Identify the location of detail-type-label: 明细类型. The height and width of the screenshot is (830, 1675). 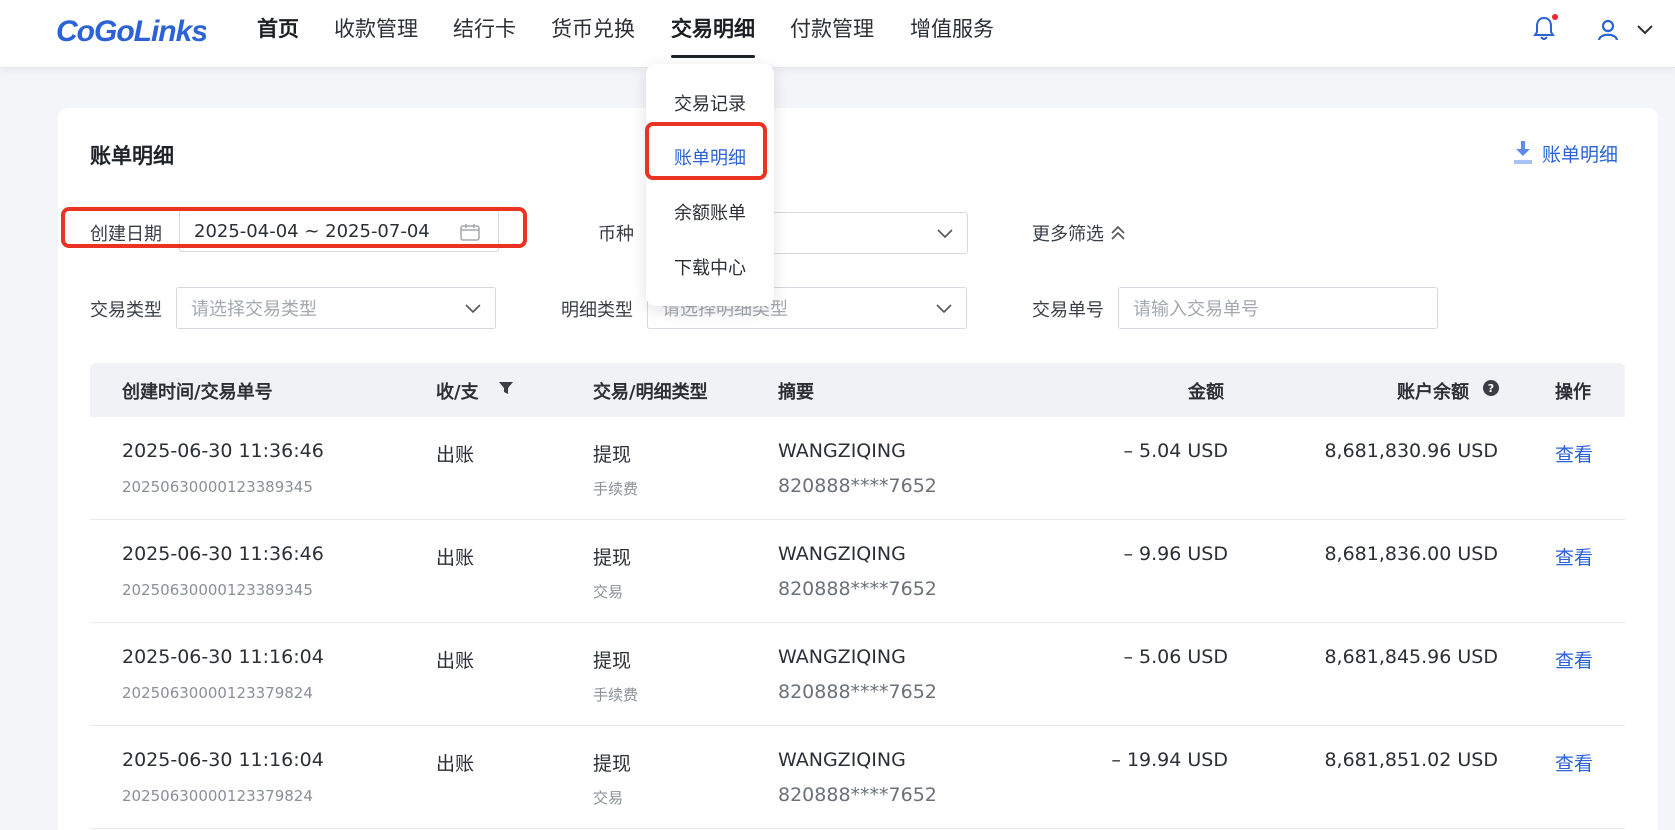
(597, 310).